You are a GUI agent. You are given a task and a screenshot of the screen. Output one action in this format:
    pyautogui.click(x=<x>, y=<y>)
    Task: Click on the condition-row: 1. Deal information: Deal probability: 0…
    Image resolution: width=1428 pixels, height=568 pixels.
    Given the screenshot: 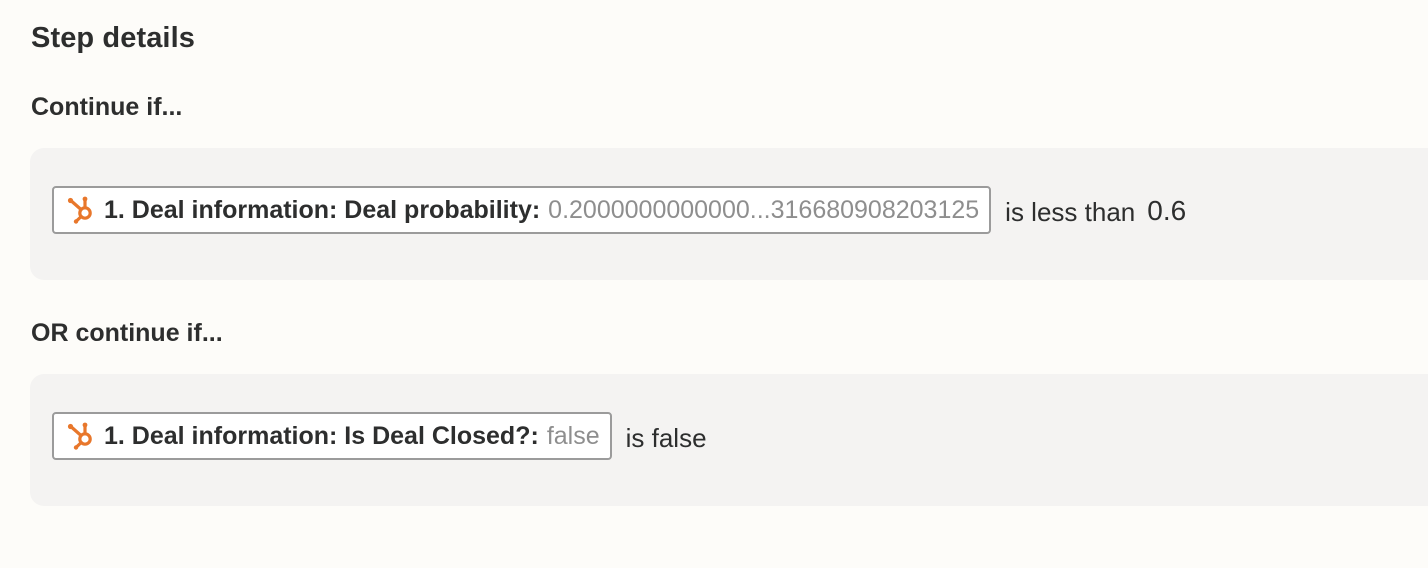 What is the action you would take?
    pyautogui.click(x=619, y=210)
    